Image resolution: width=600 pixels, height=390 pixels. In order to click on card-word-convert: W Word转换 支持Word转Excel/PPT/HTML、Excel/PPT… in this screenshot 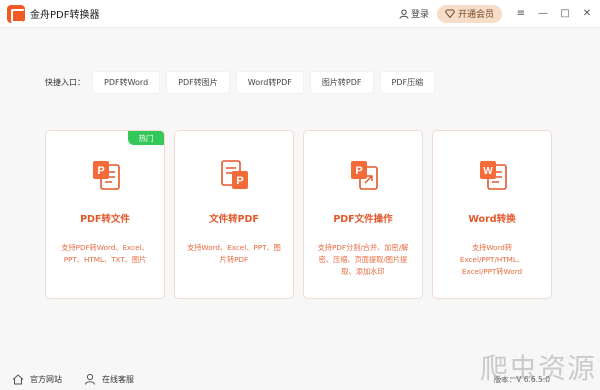, I will do `click(492, 214)`.